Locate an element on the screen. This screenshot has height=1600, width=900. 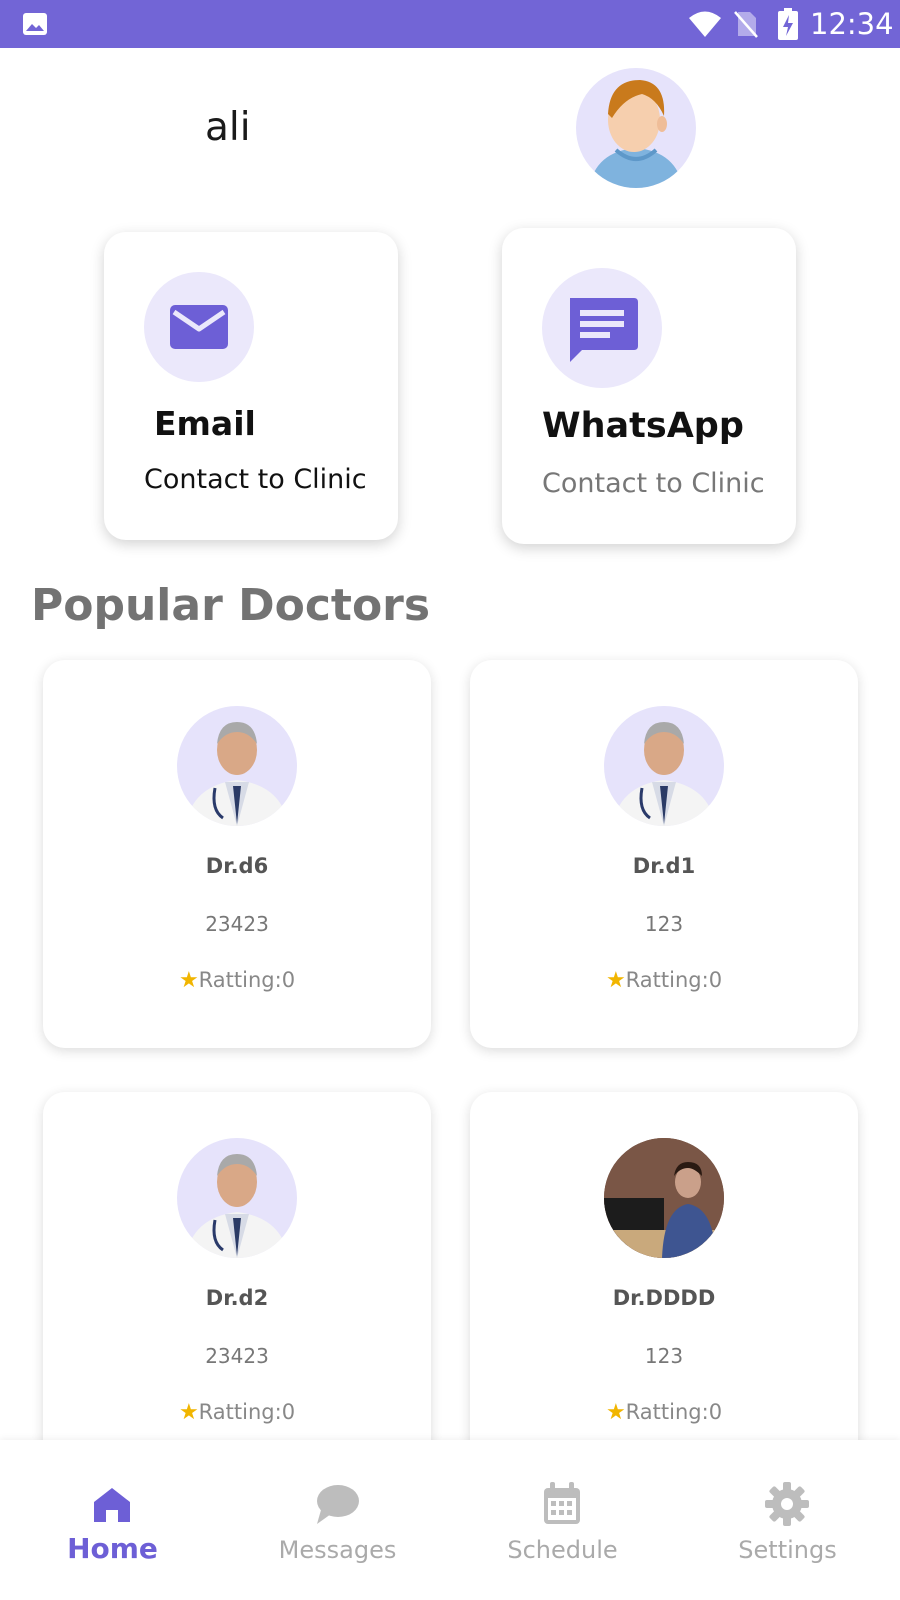
doctor-card: Dr.DDDD 123 ★Ratting:0 is located at coordinates (664, 1286).